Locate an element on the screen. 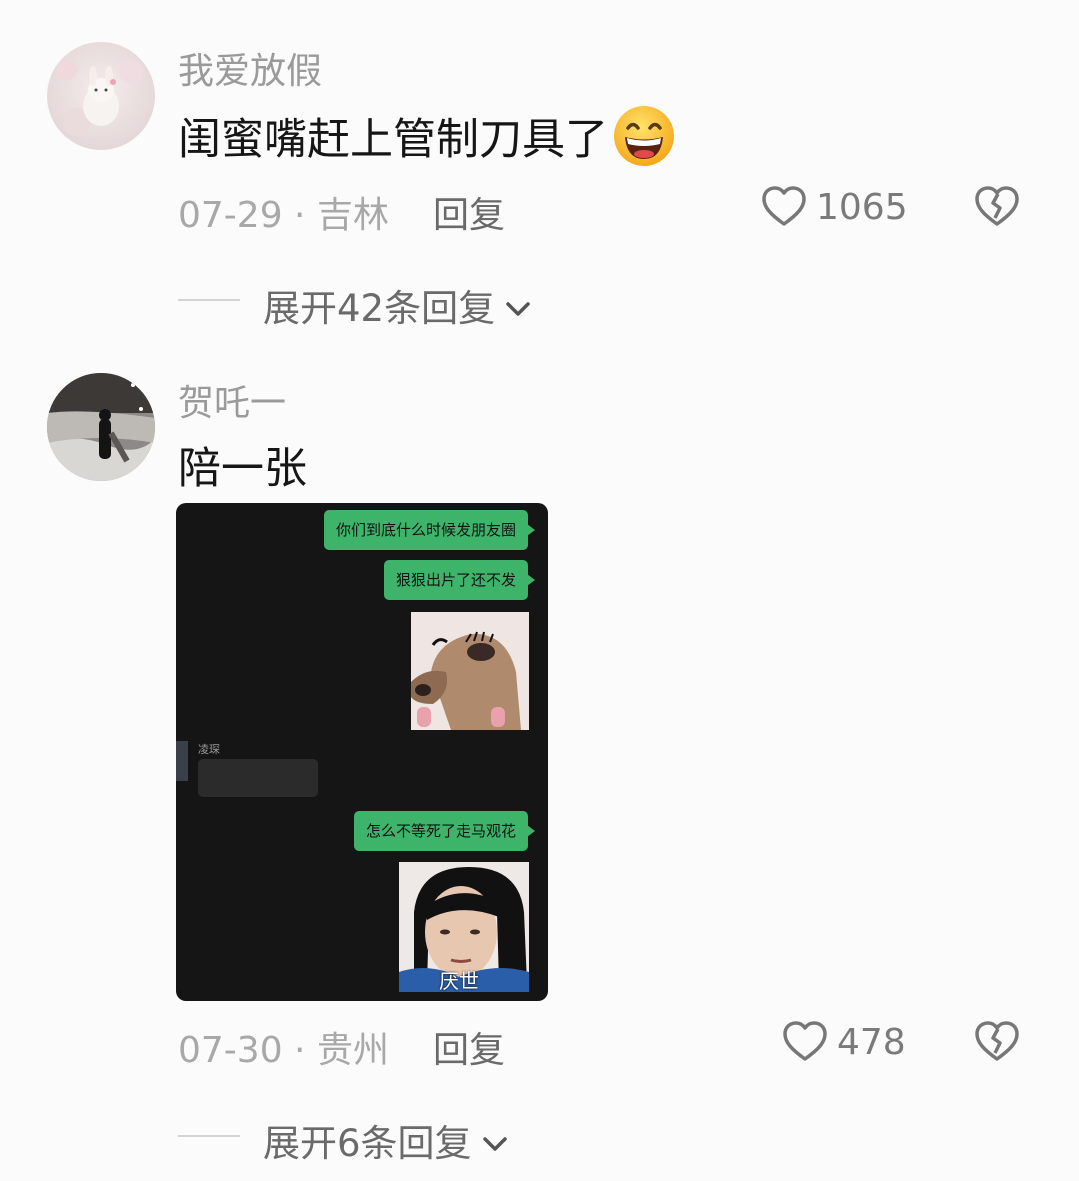 The width and height of the screenshot is (1079, 1181). comment-text-content: 闺蜜嘴赶上管制刀具了 is located at coordinates (393, 140).